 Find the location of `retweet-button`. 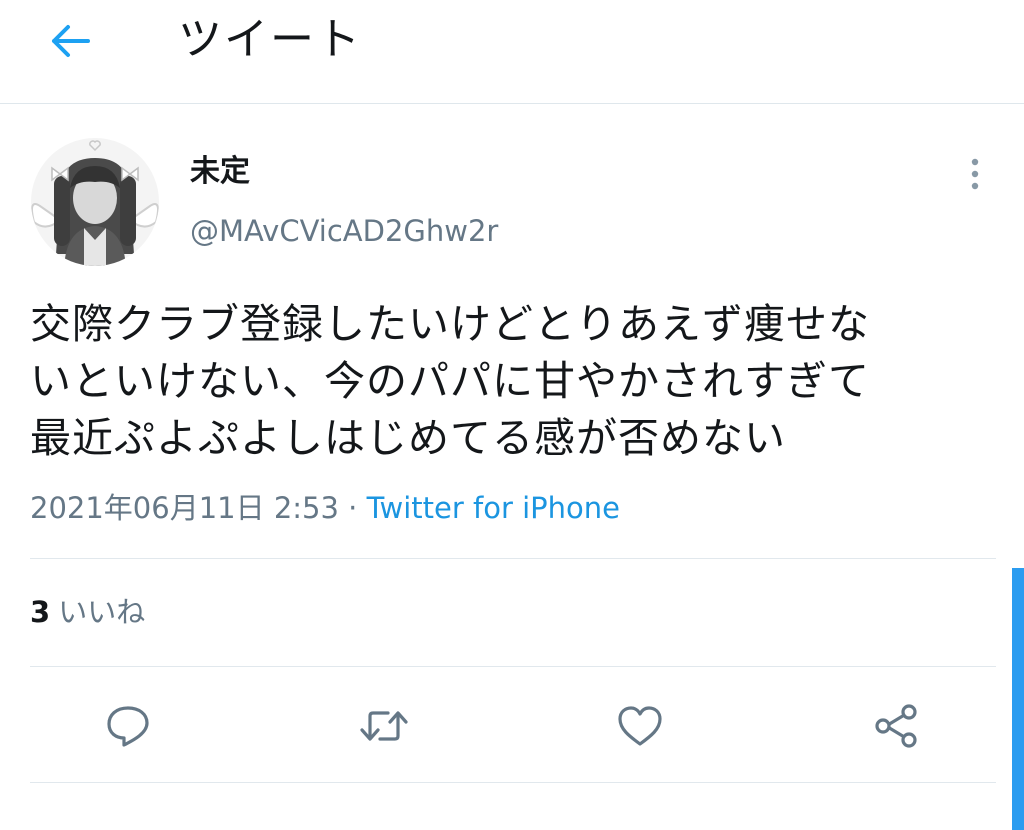

retweet-button is located at coordinates (384, 726).